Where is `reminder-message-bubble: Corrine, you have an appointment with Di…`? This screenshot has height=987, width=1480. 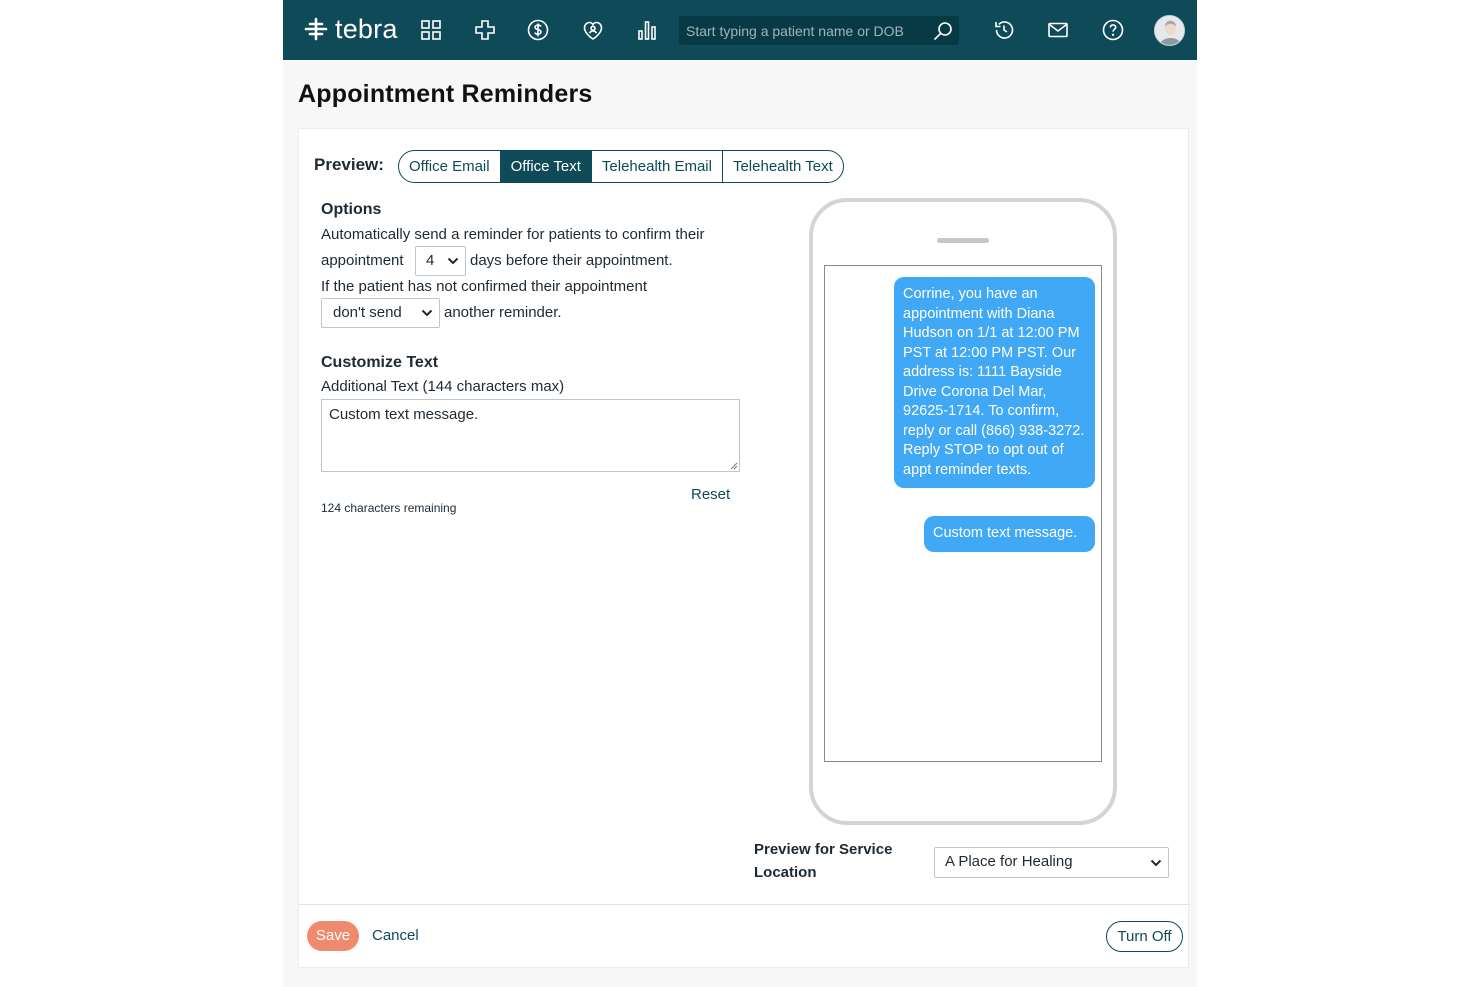
reminder-message-bubble: Corrine, you have an appointment with Di… is located at coordinates (994, 382).